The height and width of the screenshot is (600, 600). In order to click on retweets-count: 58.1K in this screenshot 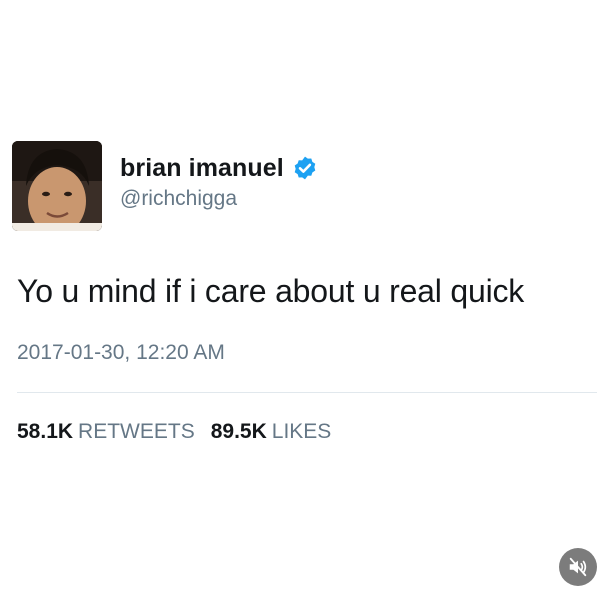, I will do `click(45, 431)`.